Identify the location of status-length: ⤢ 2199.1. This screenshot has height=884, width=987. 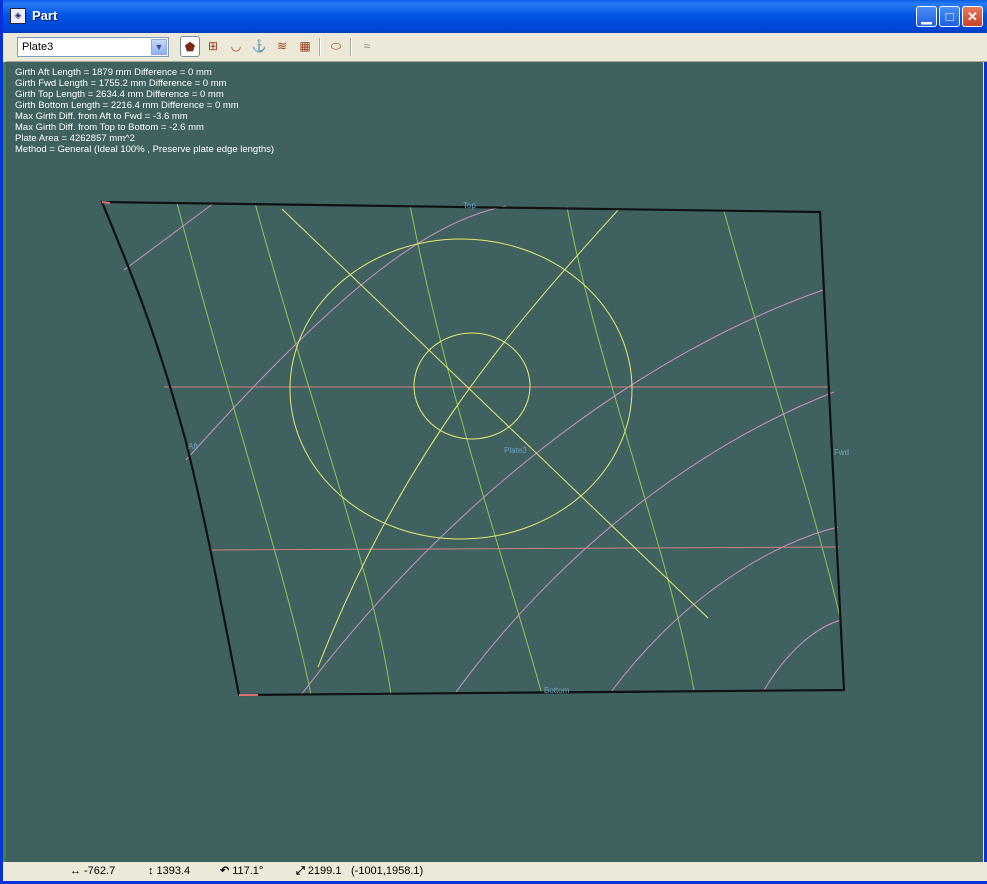
(319, 871).